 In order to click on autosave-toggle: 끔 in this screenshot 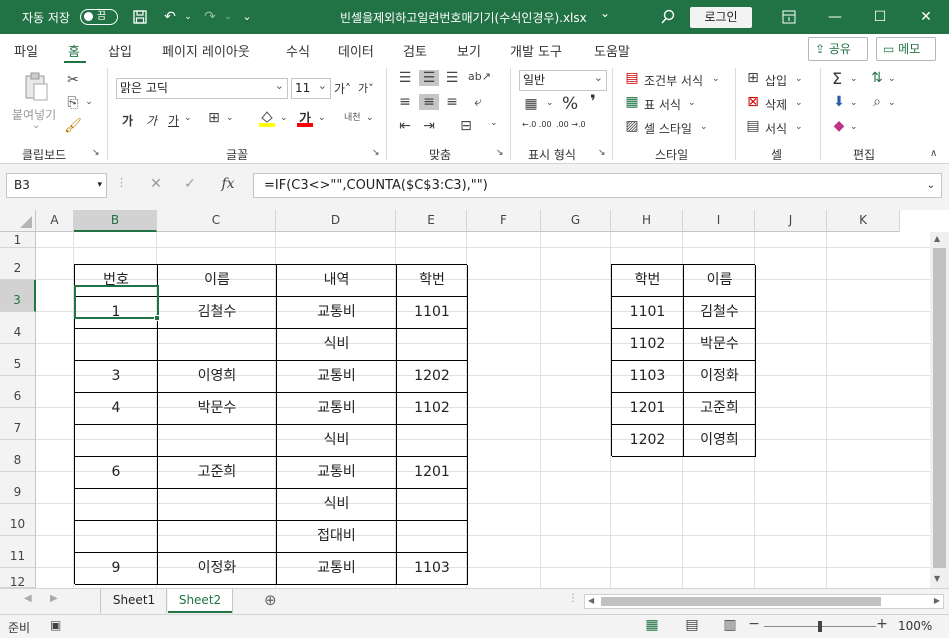, I will do `click(99, 17)`.